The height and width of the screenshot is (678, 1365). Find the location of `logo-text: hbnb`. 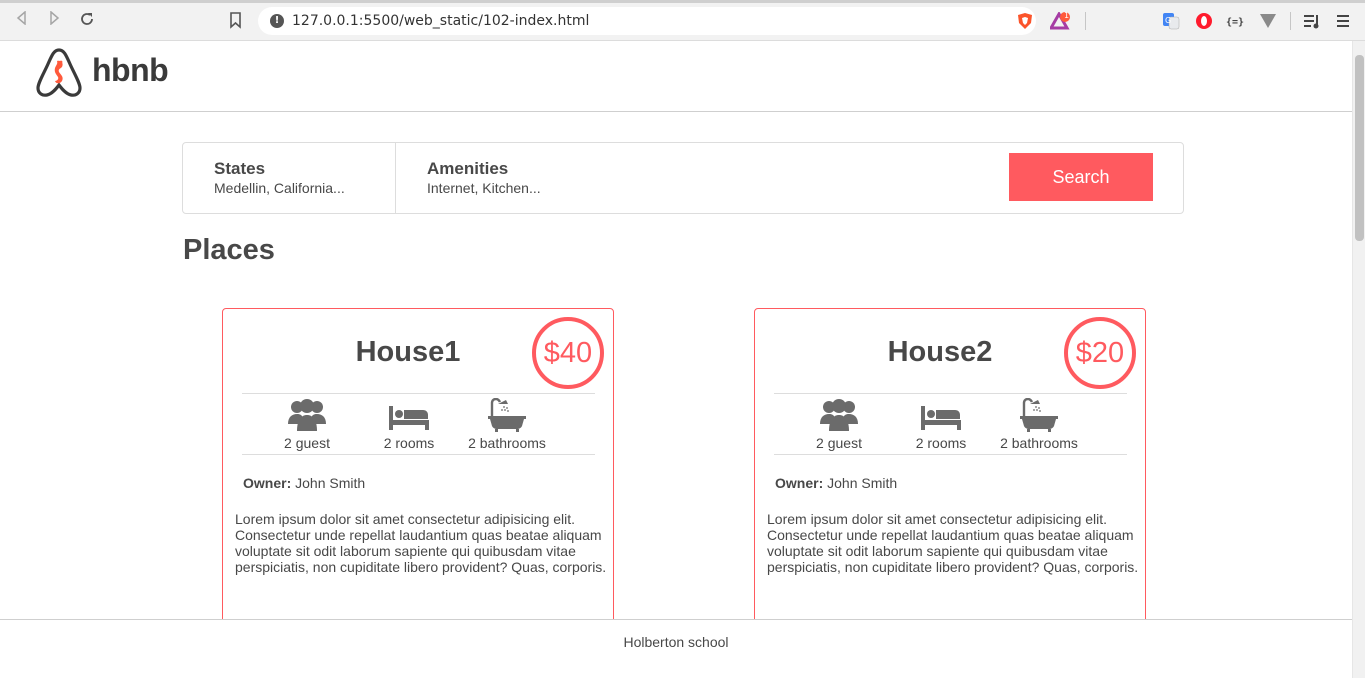

logo-text: hbnb is located at coordinates (130, 70).